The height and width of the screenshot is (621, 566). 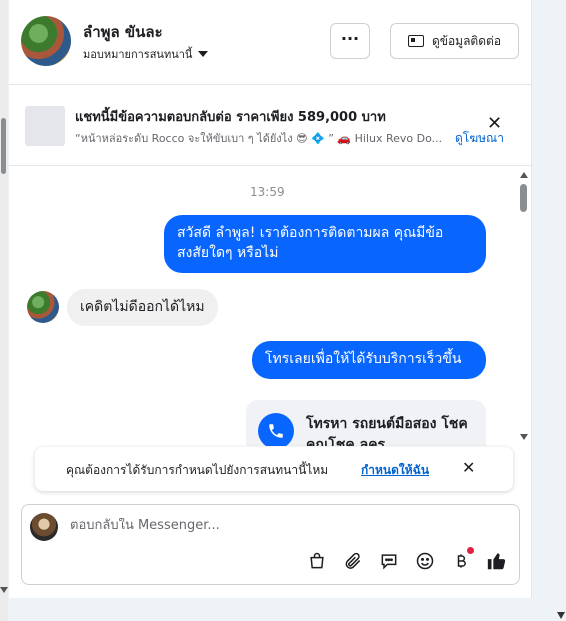 What do you see at coordinates (4, 310) in the screenshot?
I see `left-scrollbar` at bounding box center [4, 310].